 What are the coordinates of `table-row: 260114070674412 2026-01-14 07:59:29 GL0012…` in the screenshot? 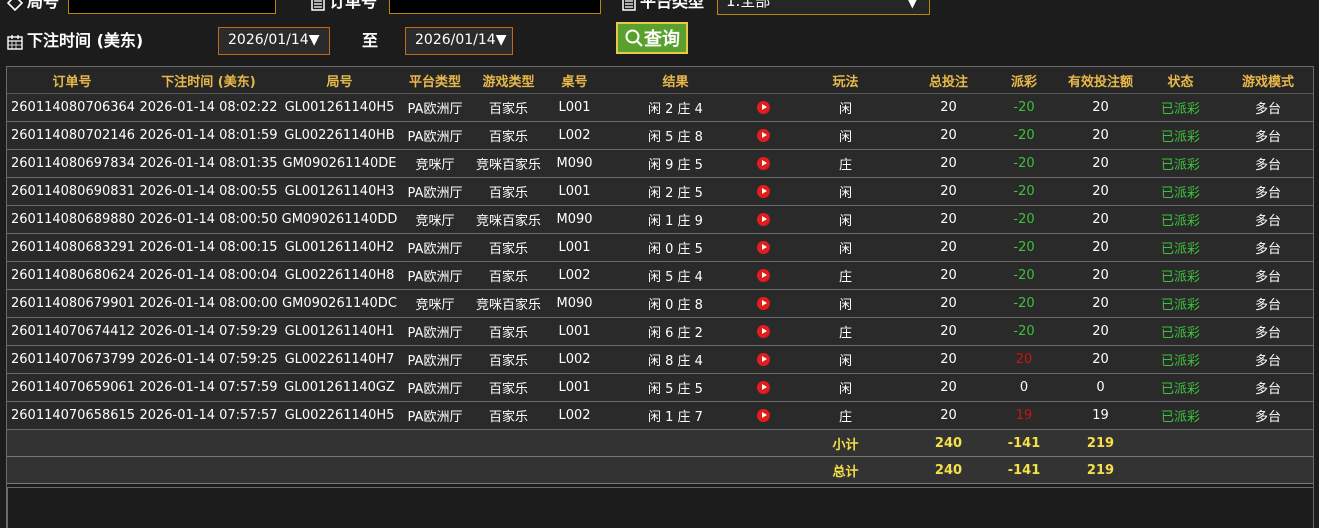 It's located at (660, 331).